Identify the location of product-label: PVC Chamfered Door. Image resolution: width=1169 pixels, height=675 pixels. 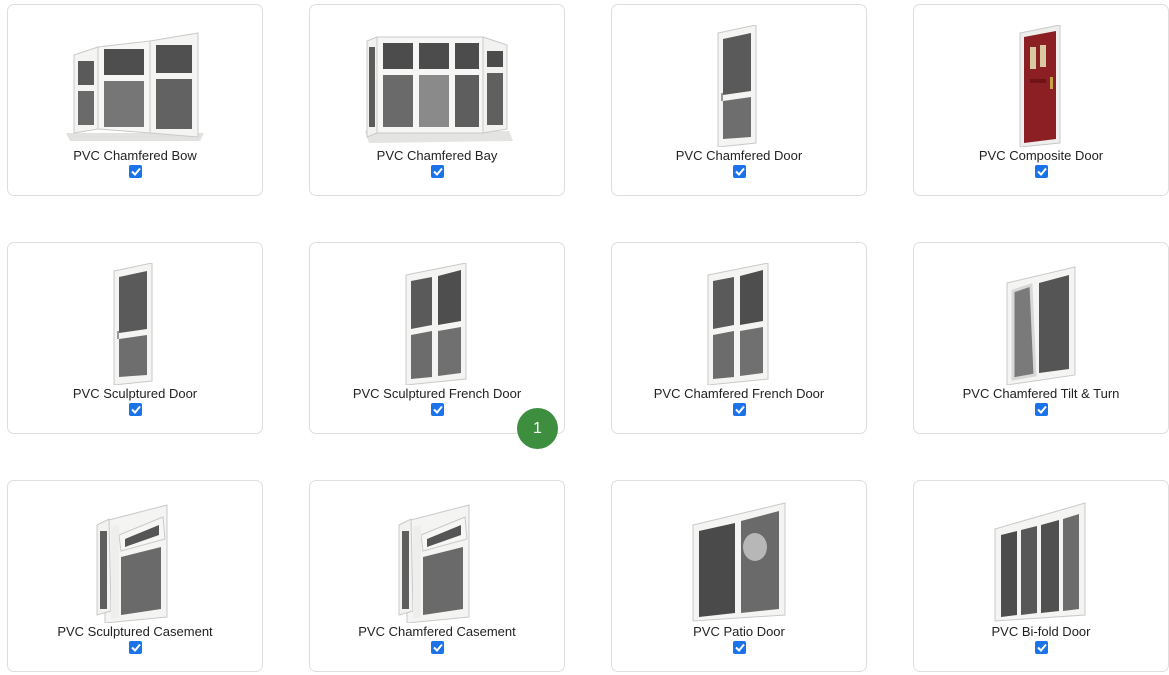
(739, 155).